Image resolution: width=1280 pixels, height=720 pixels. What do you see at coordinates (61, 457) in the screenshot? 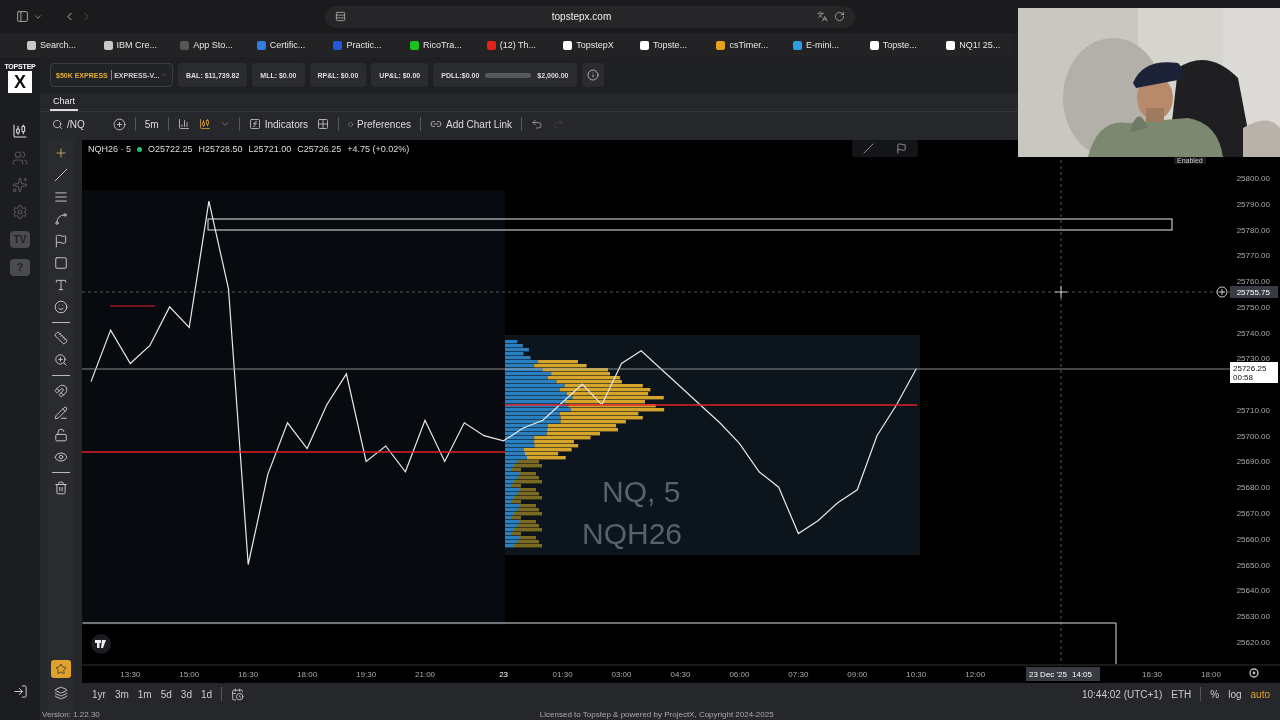
I see `eye-icon` at bounding box center [61, 457].